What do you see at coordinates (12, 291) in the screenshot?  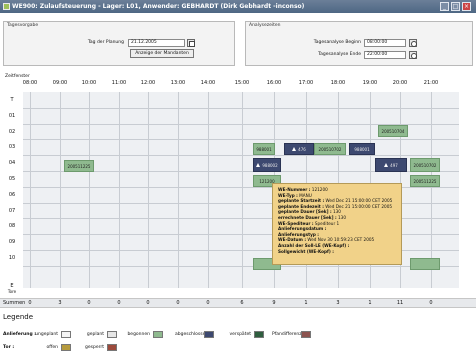 I see `row-label-tore: Tore` at bounding box center [12, 291].